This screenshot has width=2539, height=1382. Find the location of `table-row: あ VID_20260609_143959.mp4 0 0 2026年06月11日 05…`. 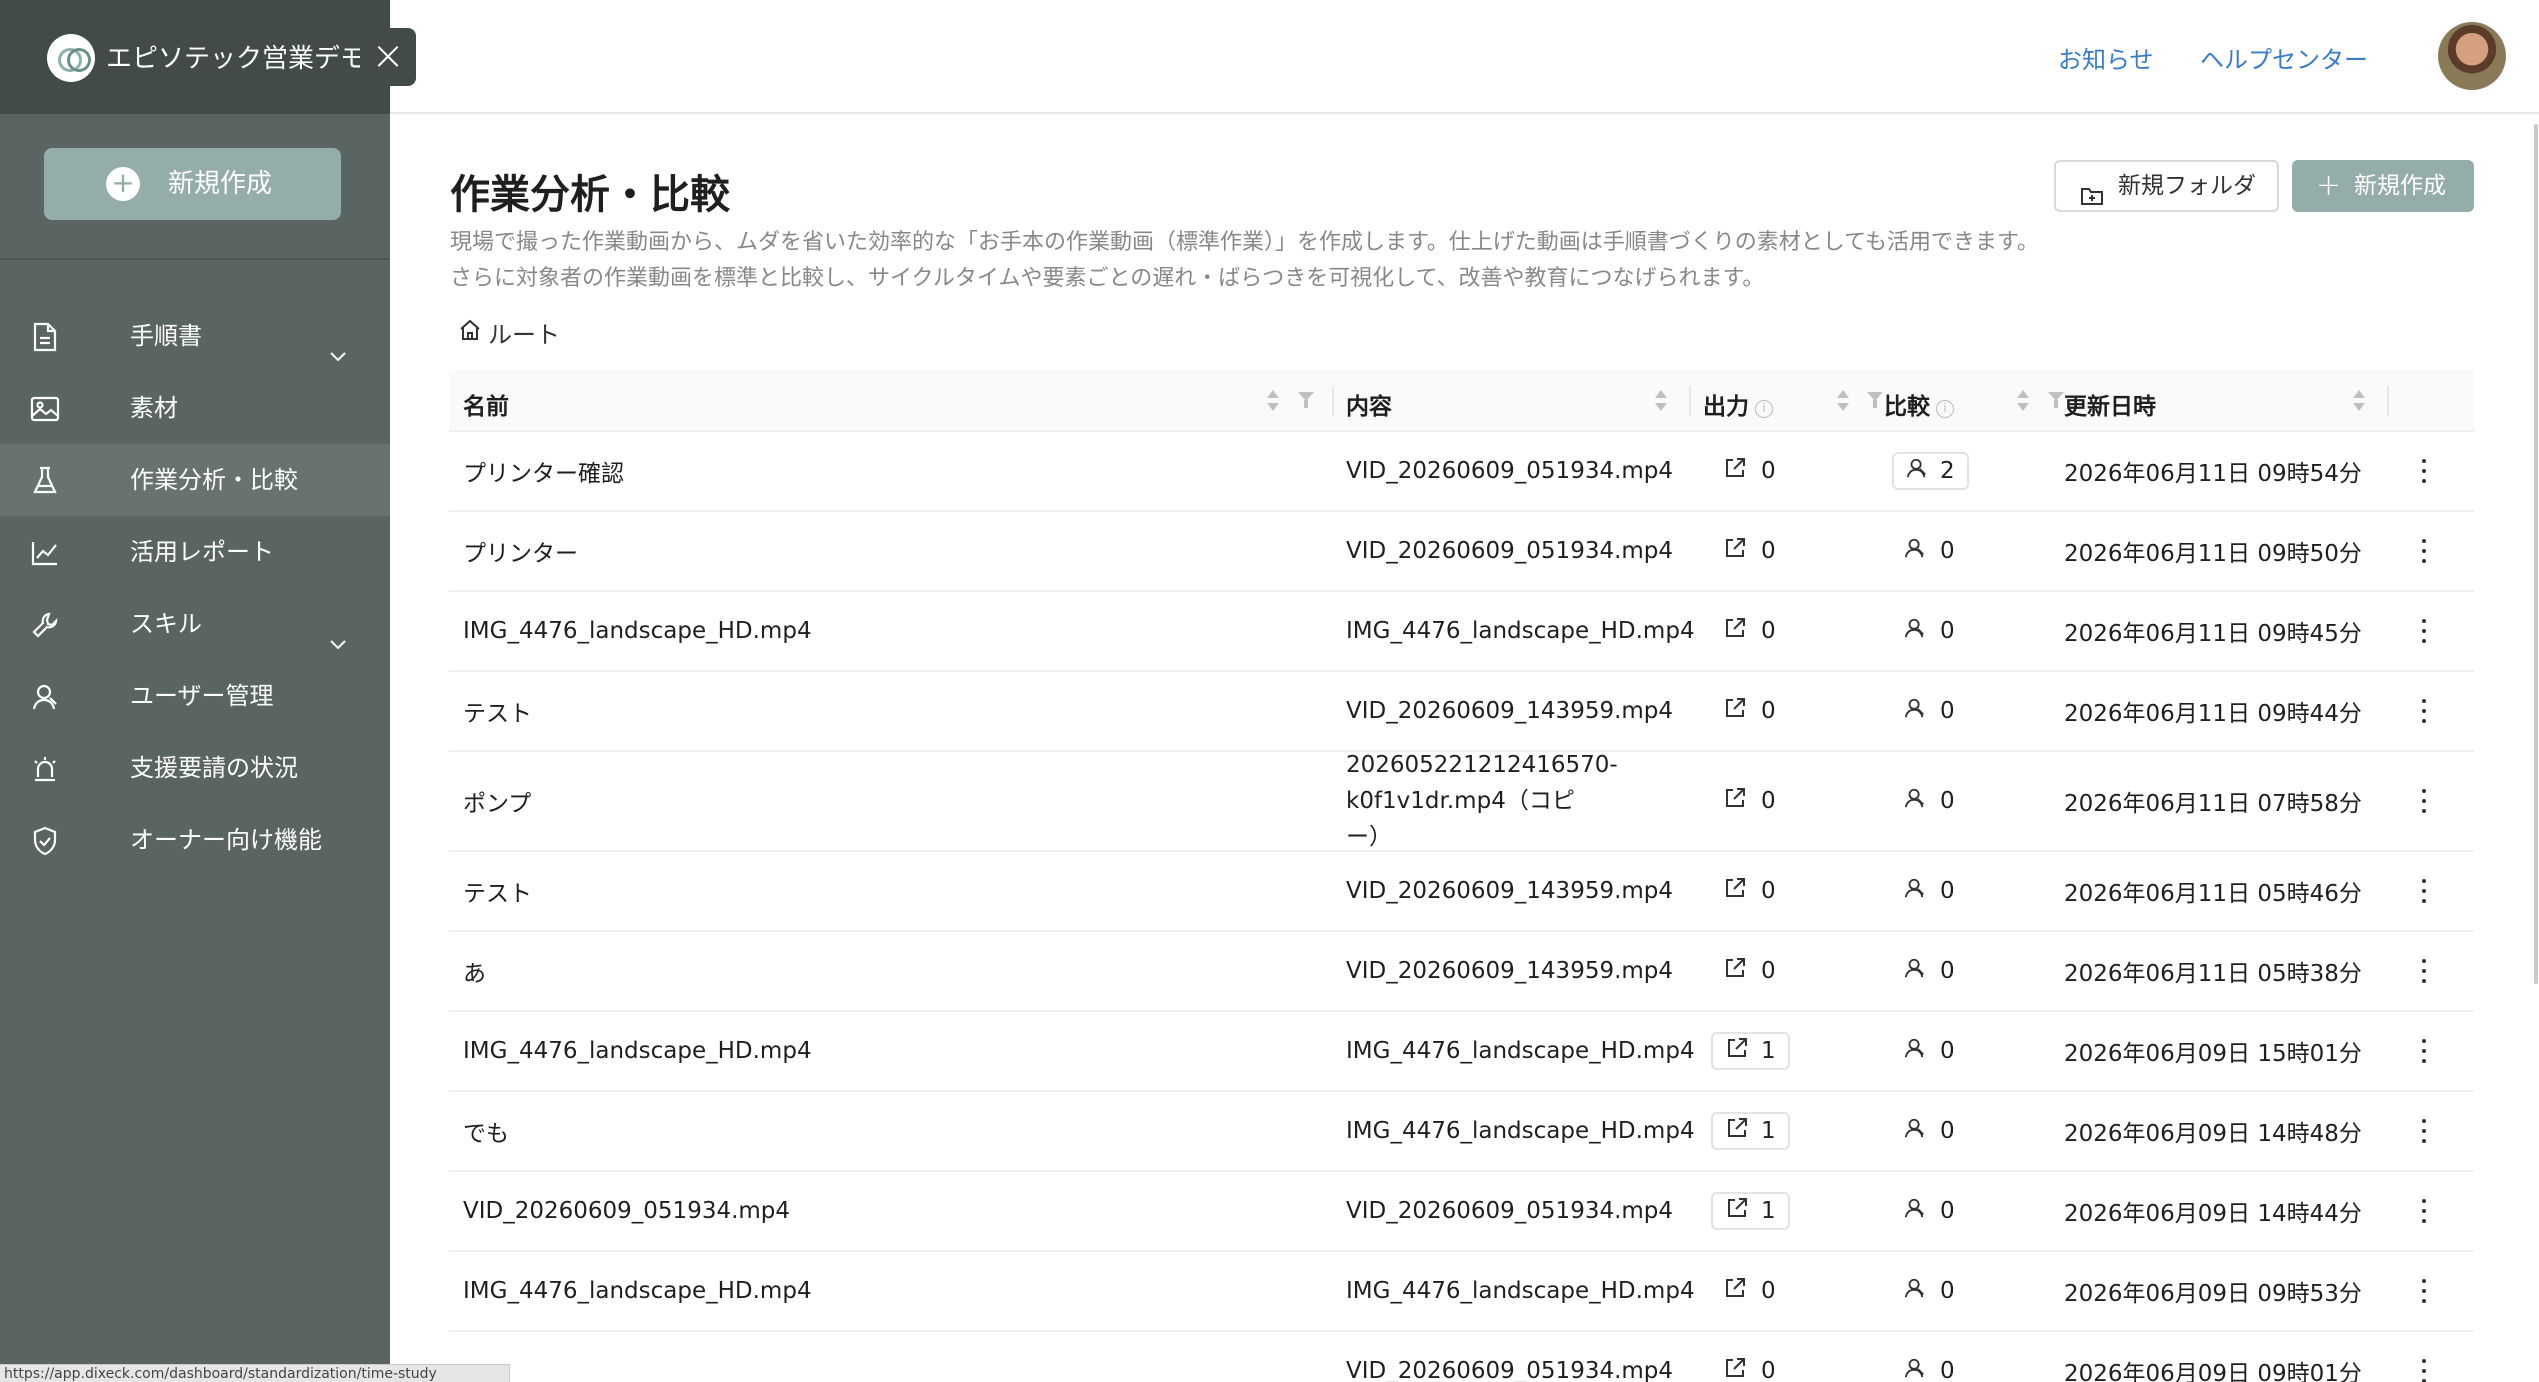

table-row: あ VID_20260609_143959.mp4 0 0 2026年06月11日 05… is located at coordinates (1461, 972).